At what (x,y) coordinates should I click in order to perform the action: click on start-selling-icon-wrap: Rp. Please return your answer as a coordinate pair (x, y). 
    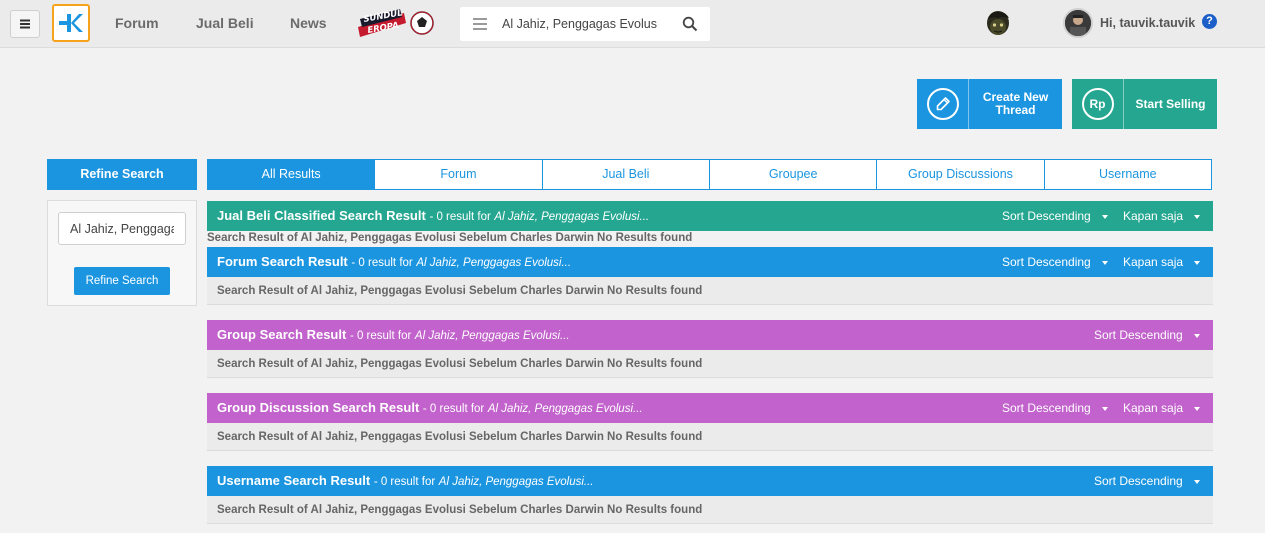
    Looking at the image, I should click on (1098, 104).